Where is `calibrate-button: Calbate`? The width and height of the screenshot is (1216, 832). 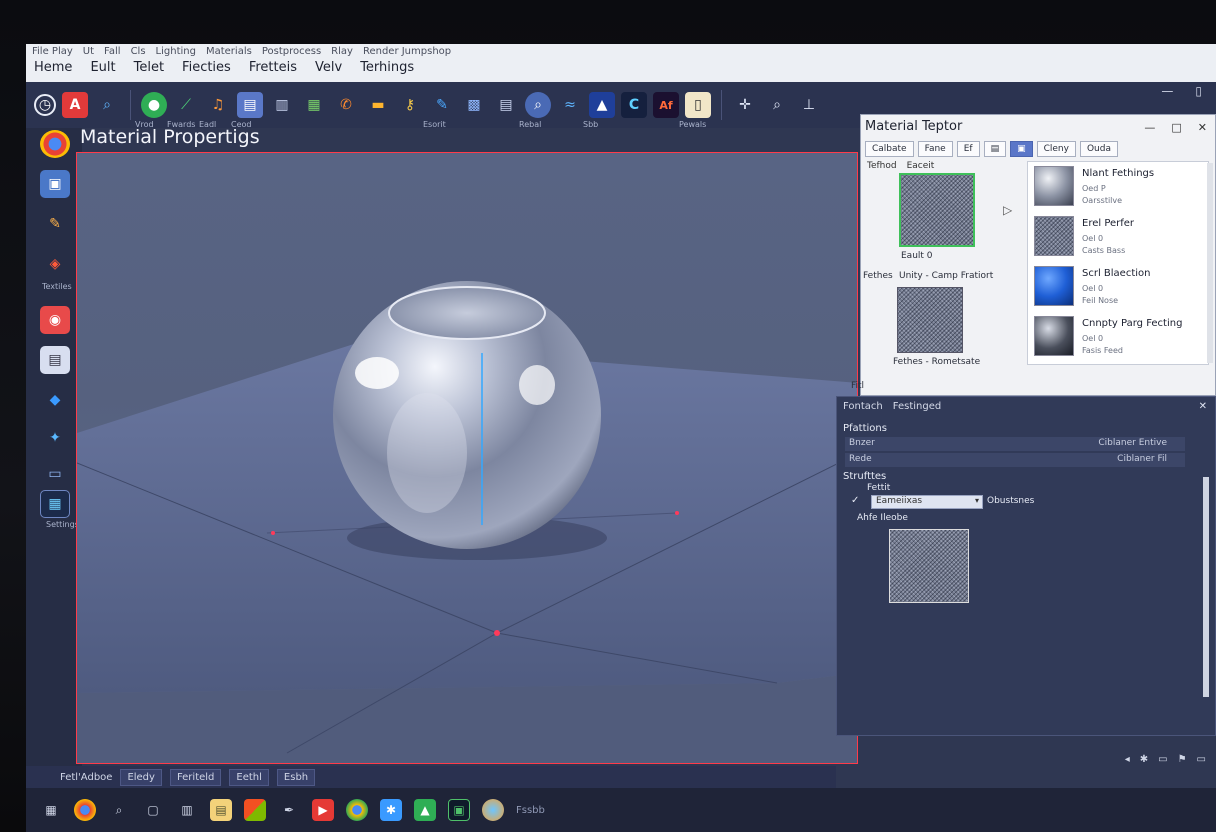 calibrate-button: Calbate is located at coordinates (889, 149).